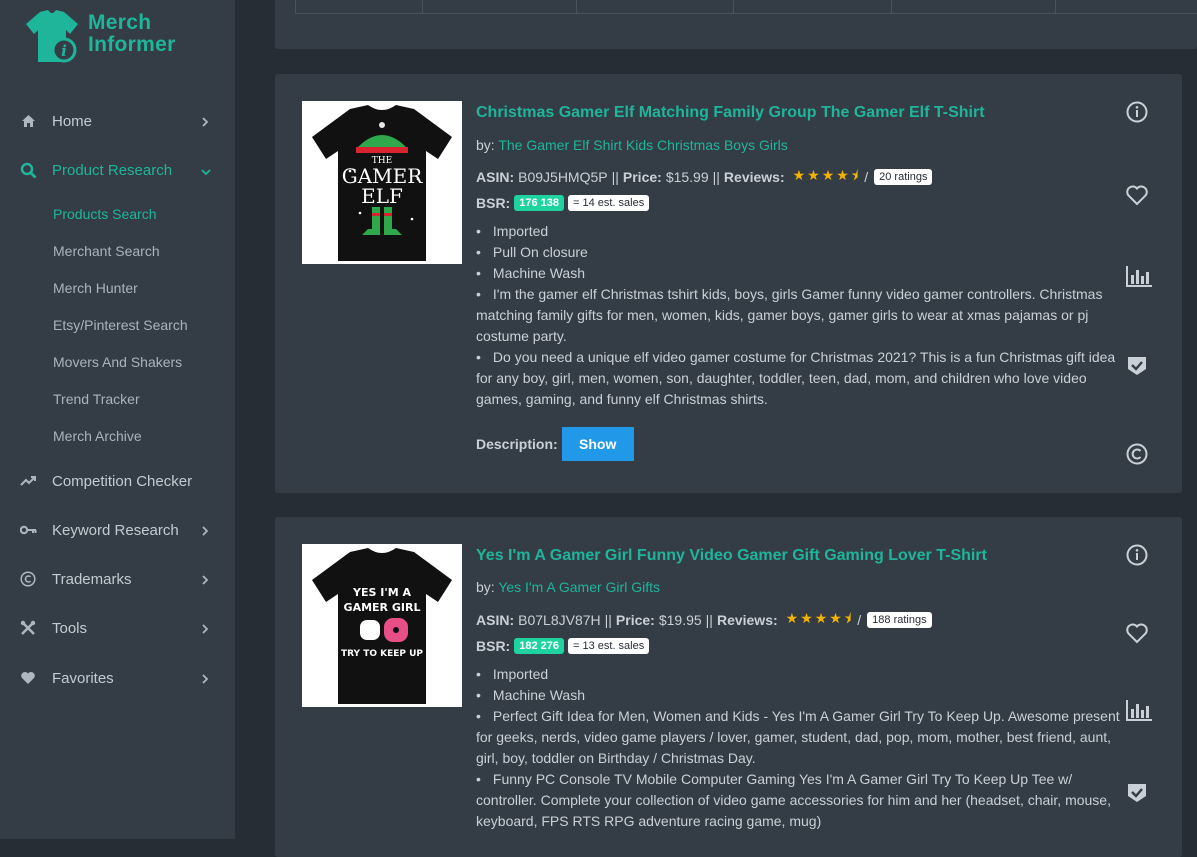 Image resolution: width=1197 pixels, height=857 pixels. What do you see at coordinates (64, 51) in the screenshot?
I see `svg-text: i` at bounding box center [64, 51].